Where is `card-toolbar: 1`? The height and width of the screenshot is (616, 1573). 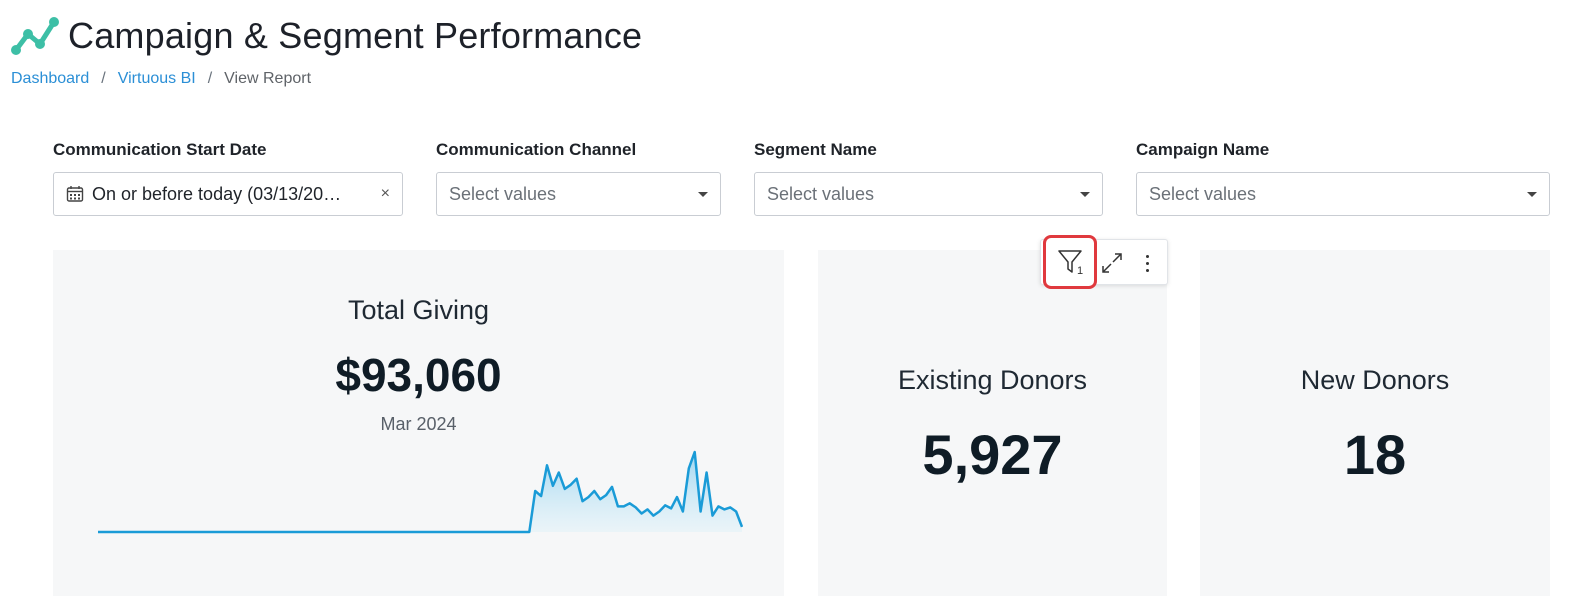
card-toolbar: 1 is located at coordinates (1104, 262).